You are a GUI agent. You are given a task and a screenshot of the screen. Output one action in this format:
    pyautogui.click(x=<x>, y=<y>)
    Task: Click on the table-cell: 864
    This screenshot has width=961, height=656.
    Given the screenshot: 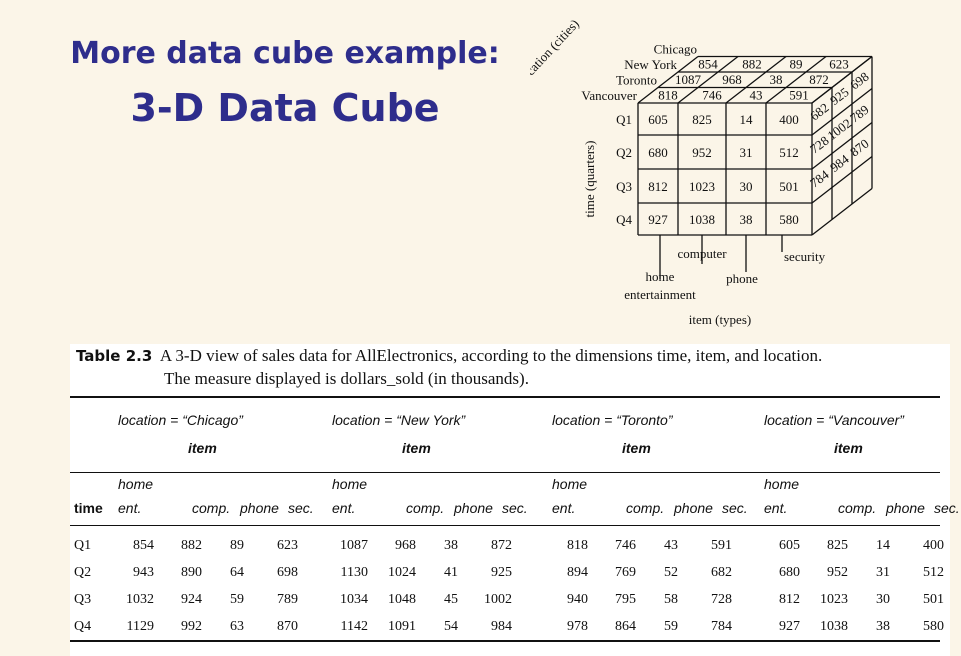 What is the action you would take?
    pyautogui.click(x=625, y=626)
    